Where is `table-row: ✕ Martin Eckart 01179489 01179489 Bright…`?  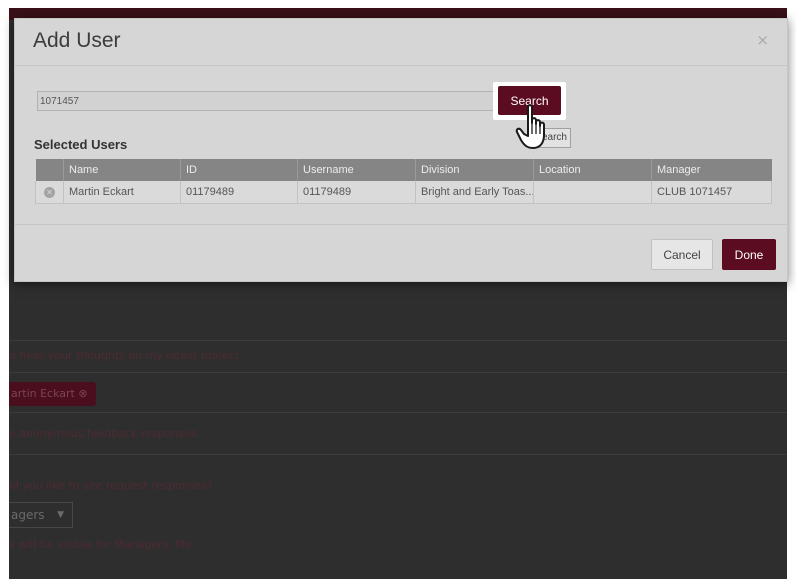
table-row: ✕ Martin Eckart 01179489 01179489 Bright… is located at coordinates (403, 192).